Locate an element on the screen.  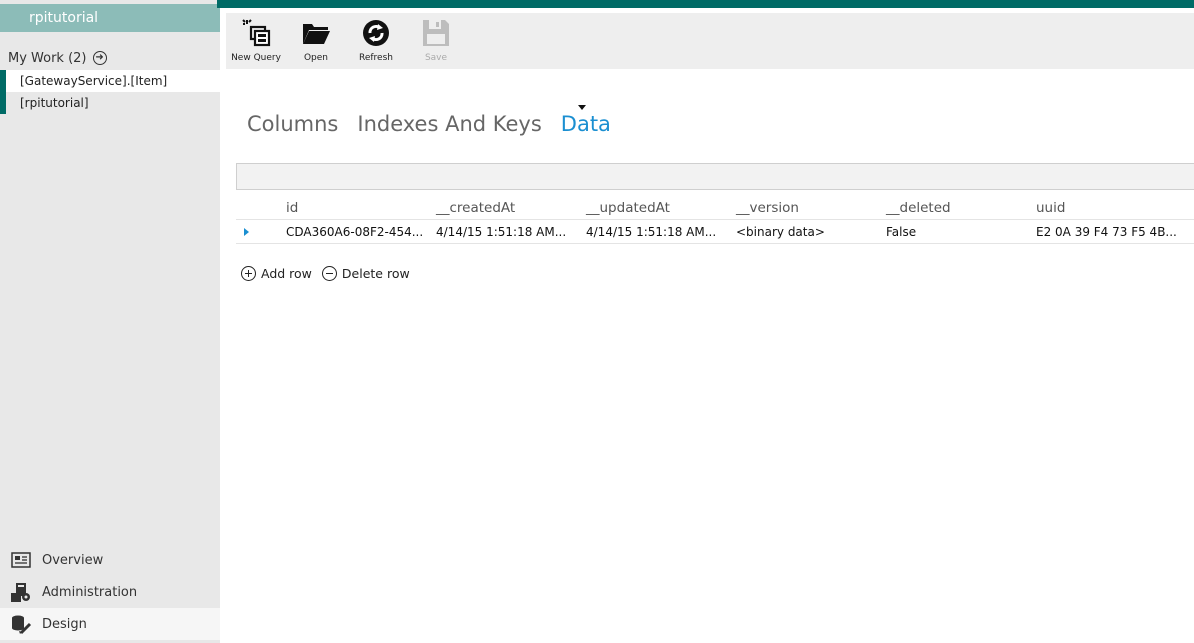
column-header-id: id is located at coordinates (359, 208).